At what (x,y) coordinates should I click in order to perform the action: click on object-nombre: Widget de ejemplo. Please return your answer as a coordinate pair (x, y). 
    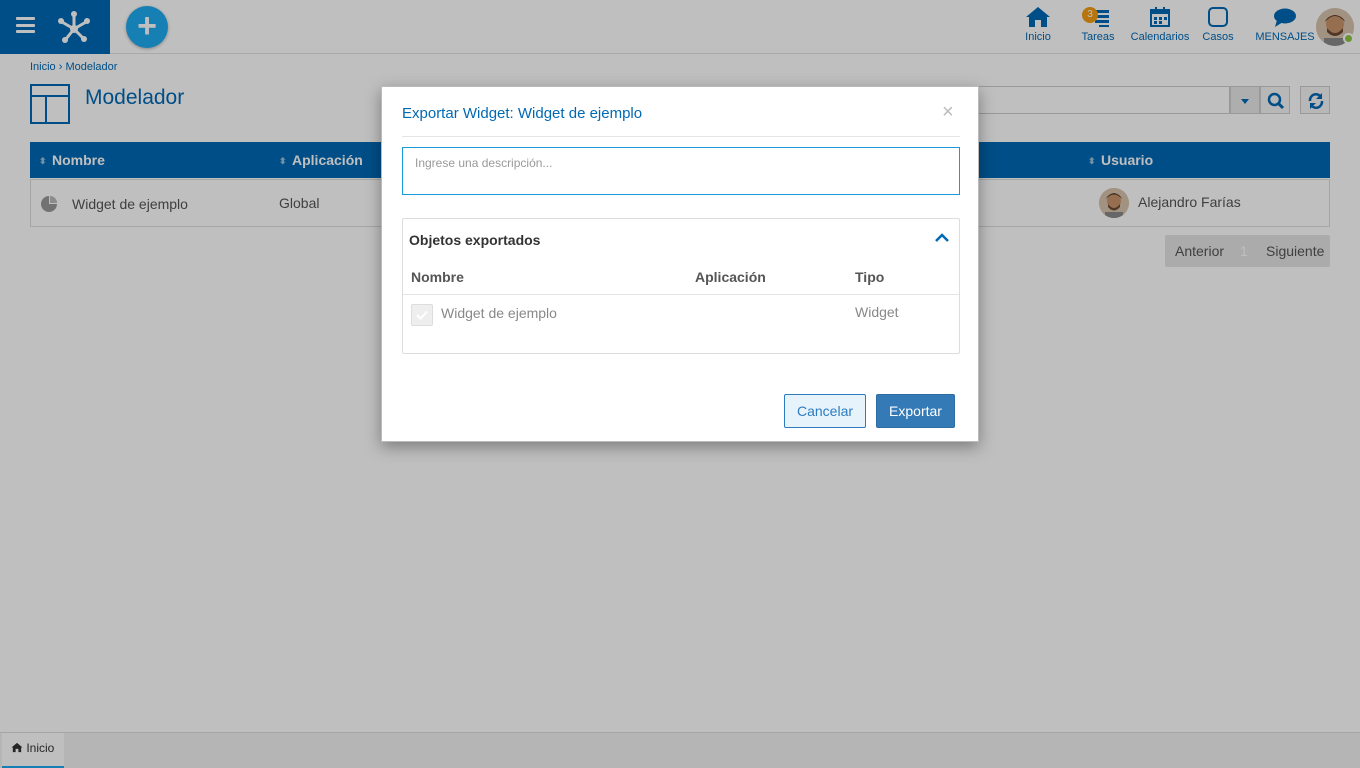
    Looking at the image, I should click on (499, 313).